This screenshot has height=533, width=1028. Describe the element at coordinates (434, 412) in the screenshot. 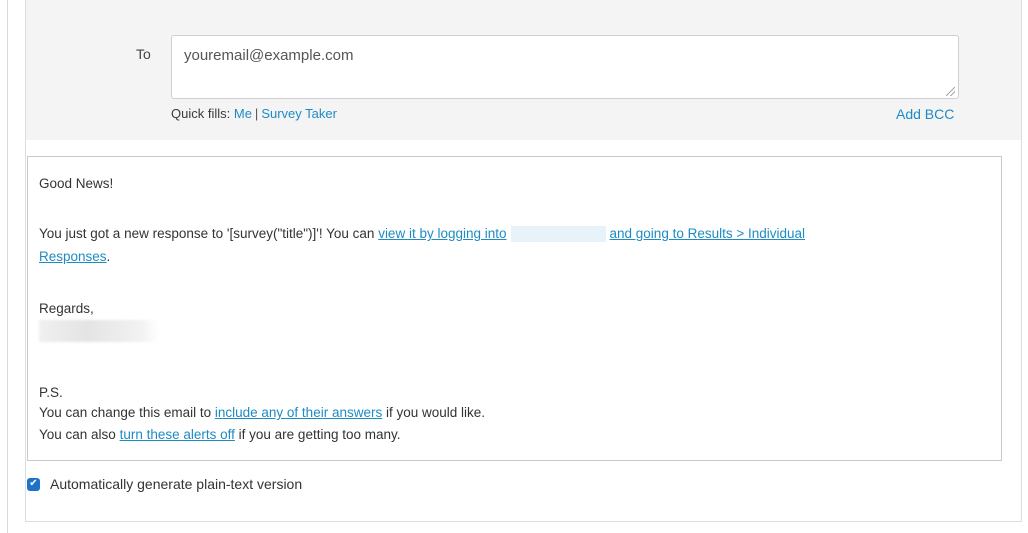

I see `ps-line-1-suffix: if you would like.` at that location.